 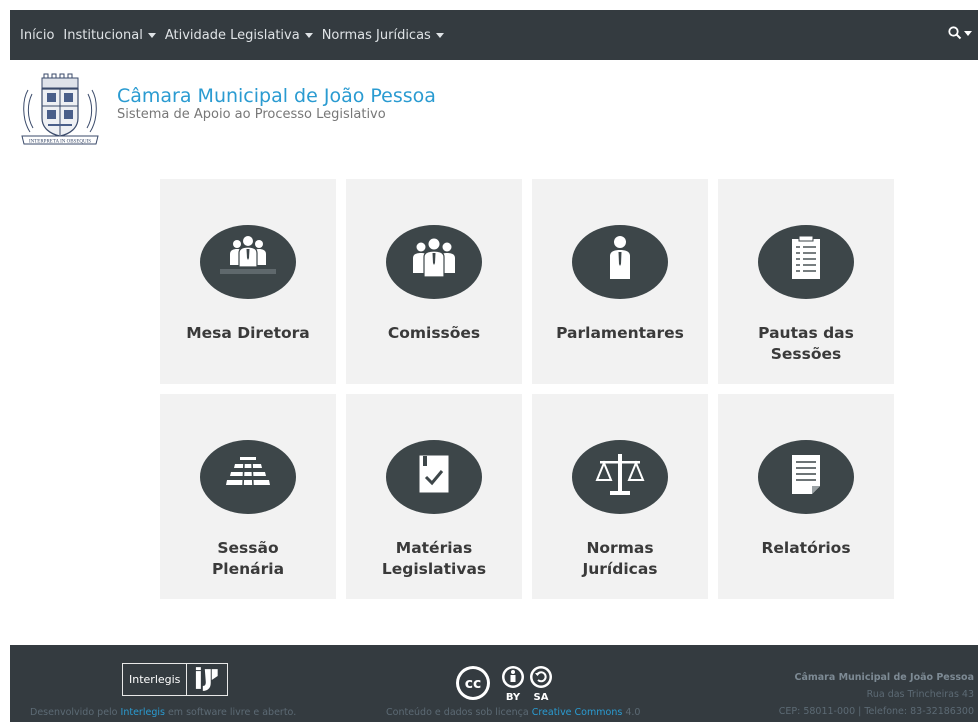 What do you see at coordinates (434, 333) in the screenshot?
I see `tile-label: Comissões` at bounding box center [434, 333].